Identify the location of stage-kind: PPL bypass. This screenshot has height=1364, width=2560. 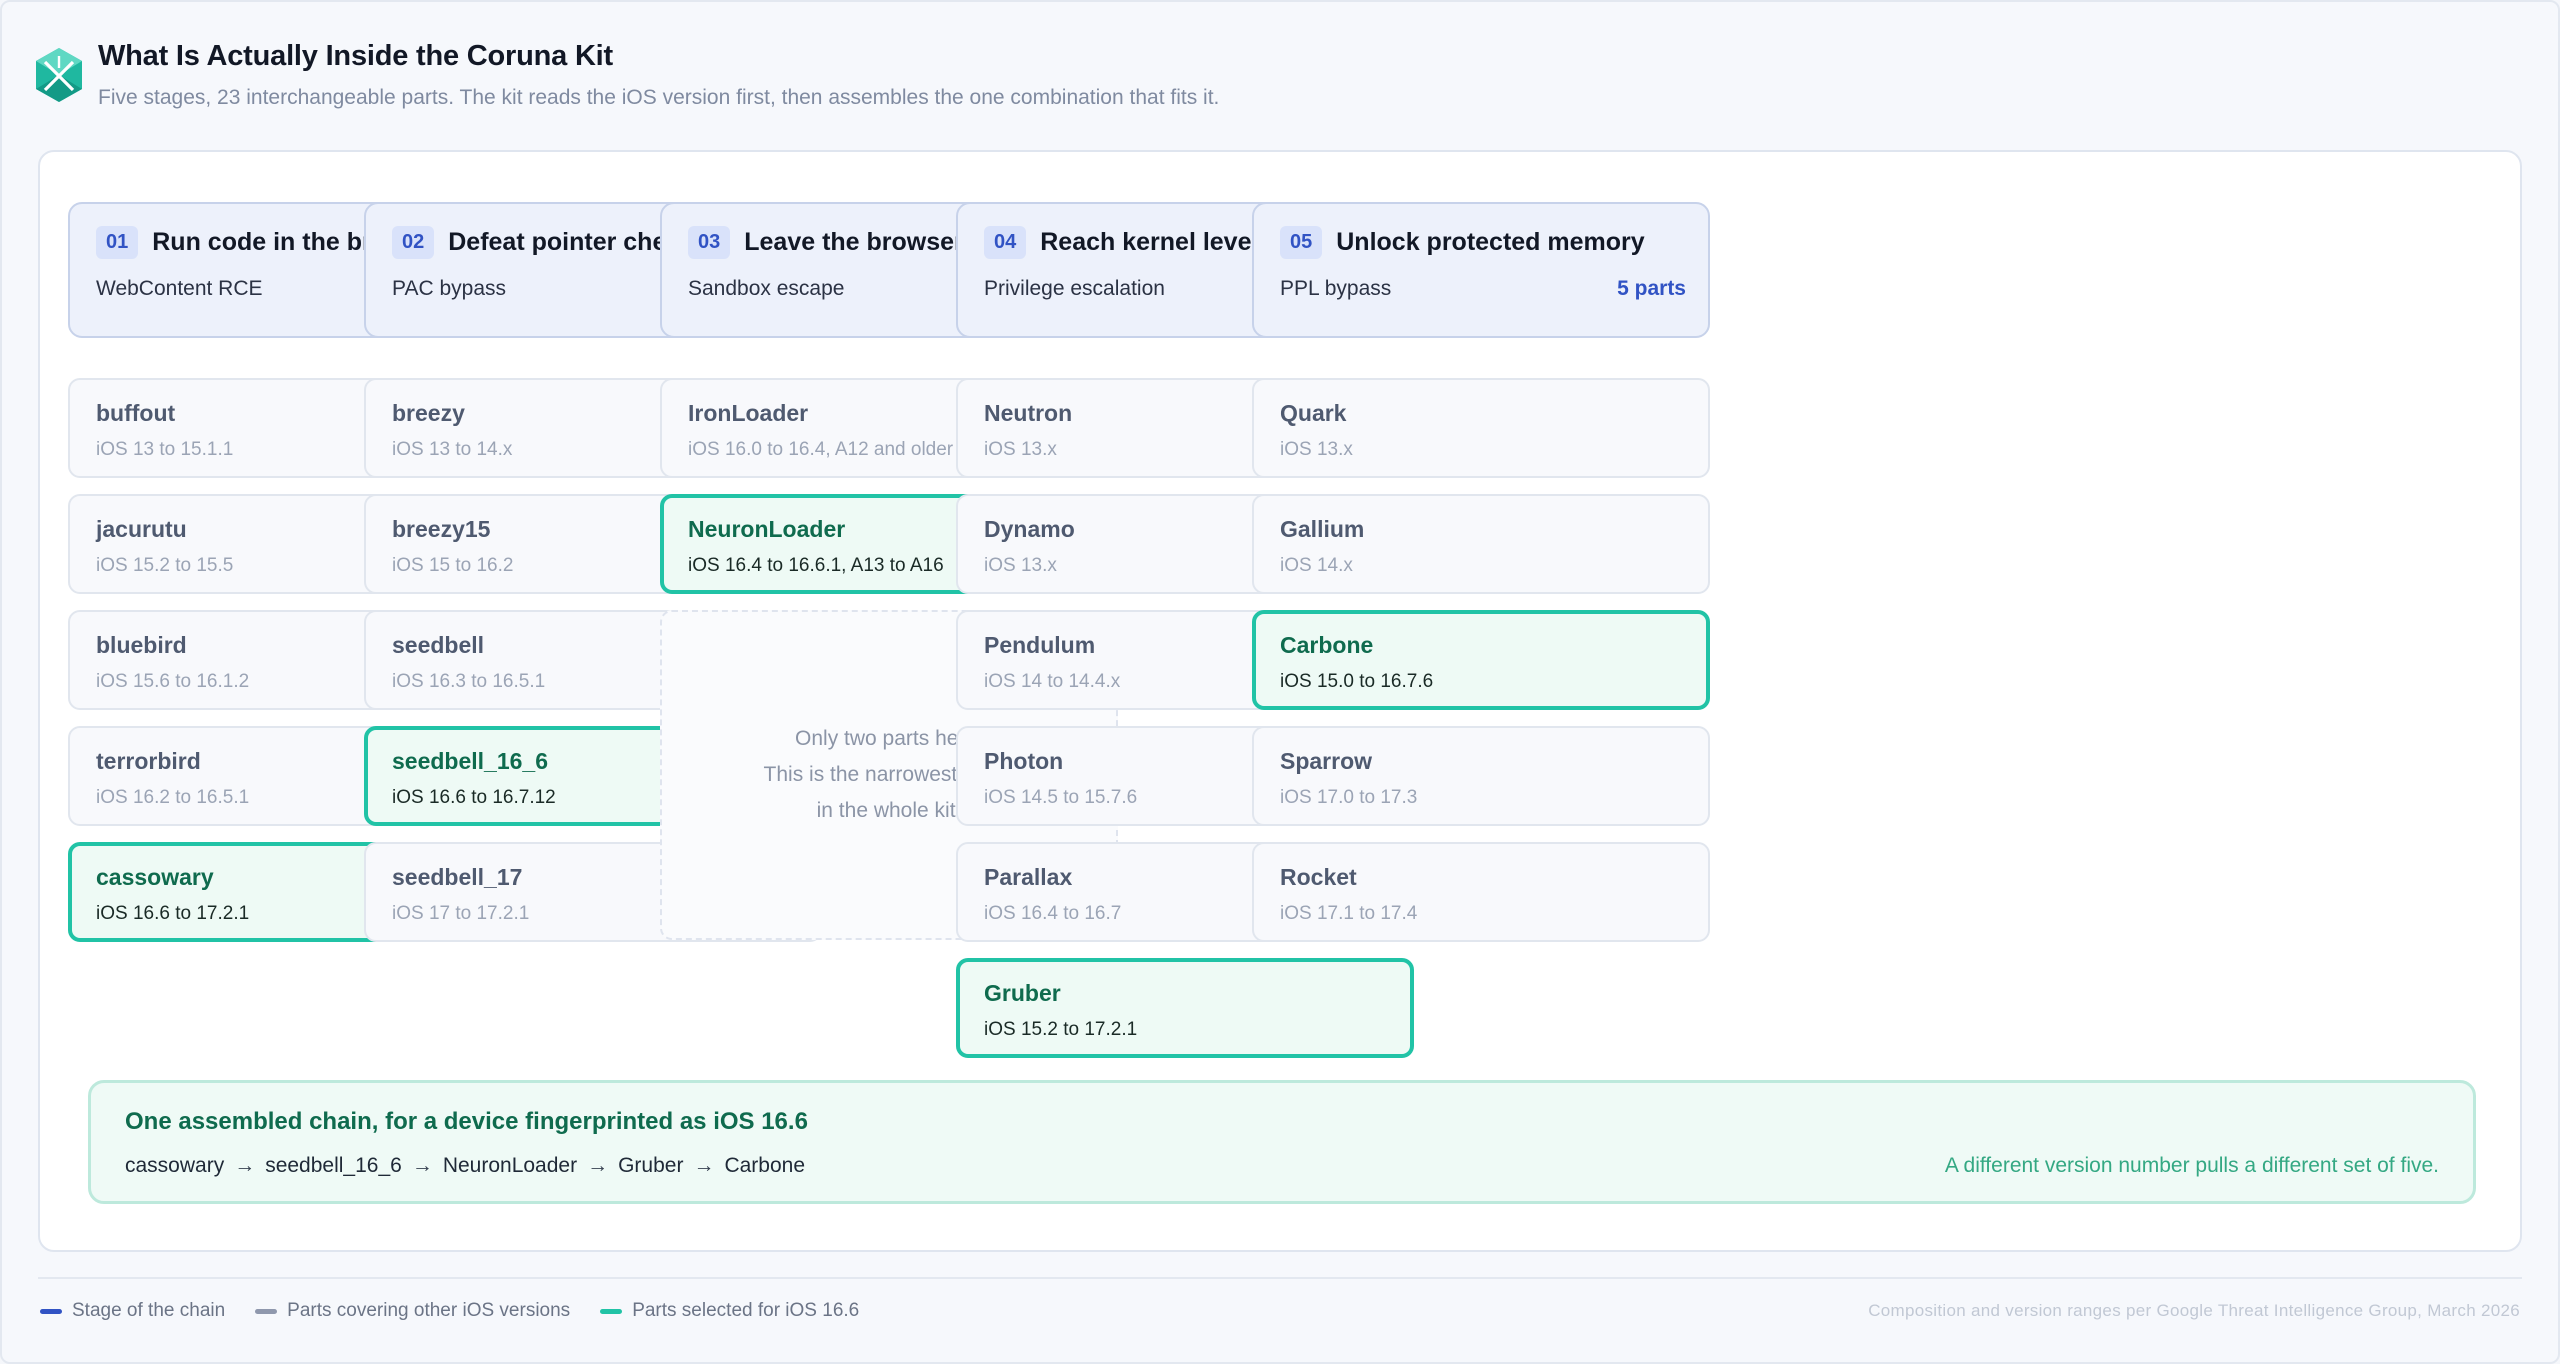
(1336, 288).